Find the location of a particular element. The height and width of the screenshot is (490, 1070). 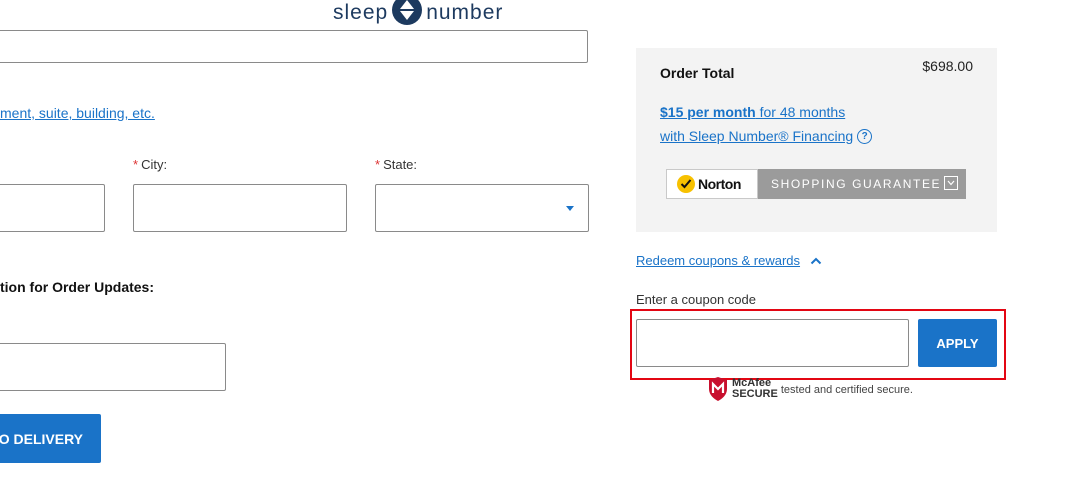

state-label: * State: is located at coordinates (396, 164).